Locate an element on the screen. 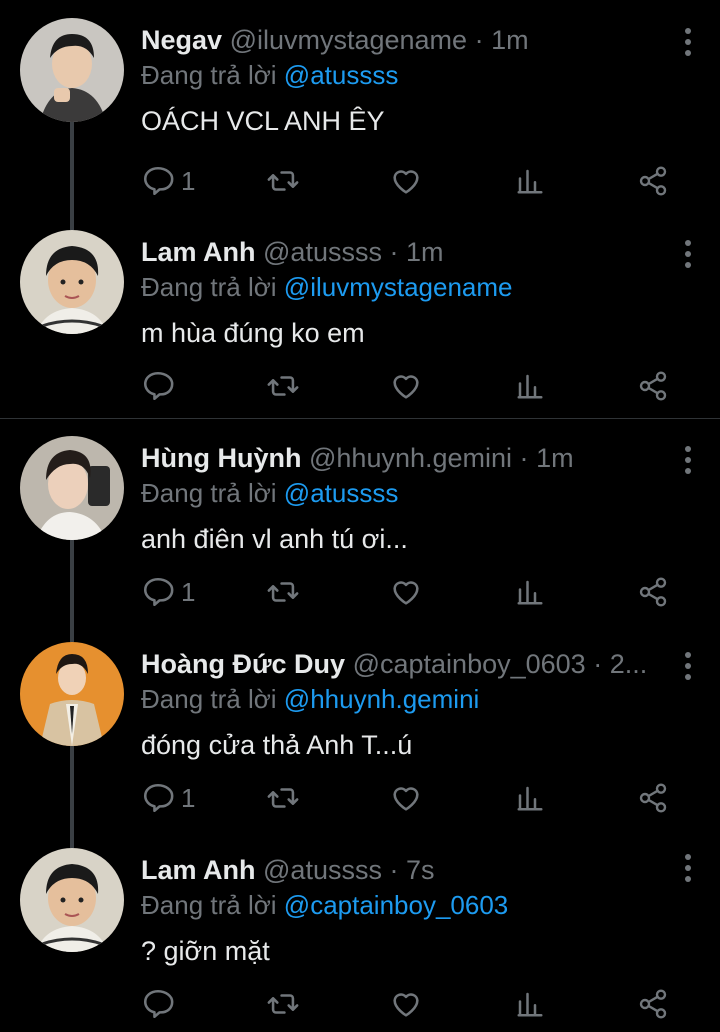  user-handle: @iluvmystagename is located at coordinates (349, 40).